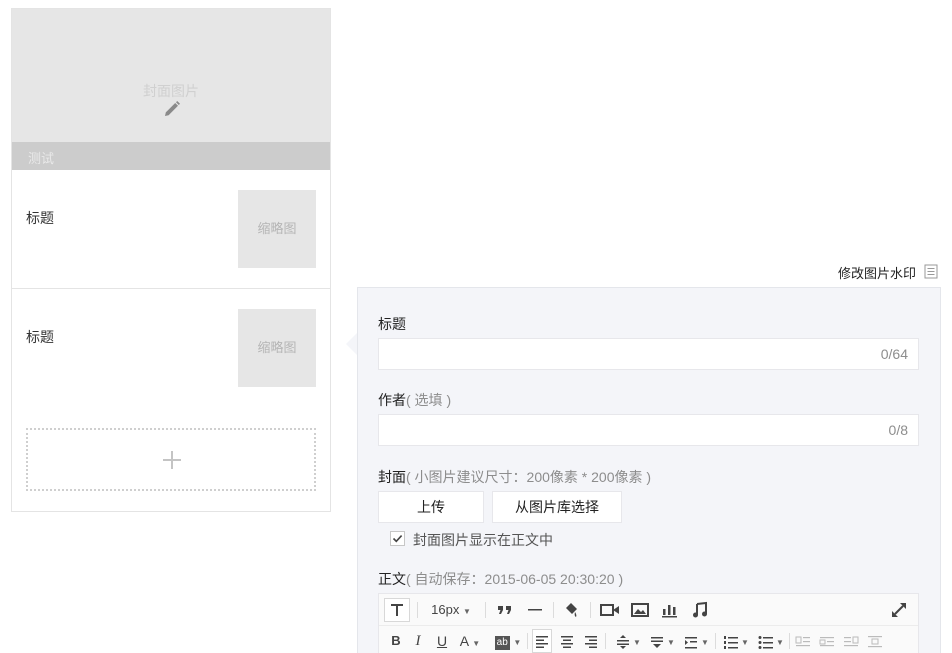  I want to click on cover-article: 封面图片 测试, so click(171, 89).